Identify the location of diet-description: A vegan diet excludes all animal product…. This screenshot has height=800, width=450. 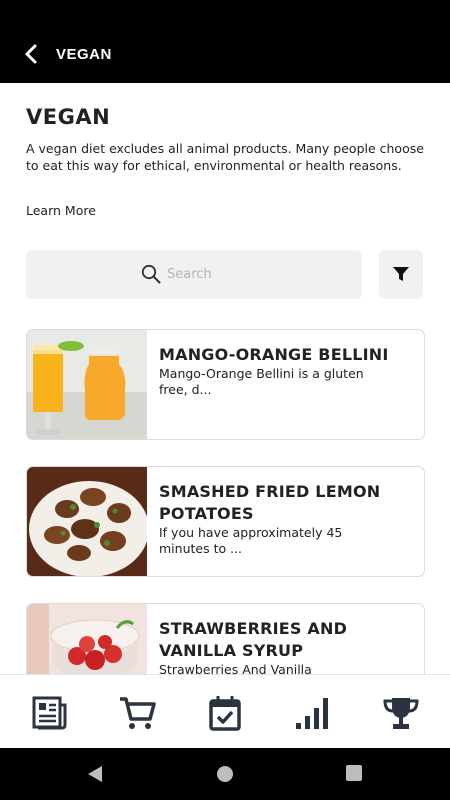
(225, 157).